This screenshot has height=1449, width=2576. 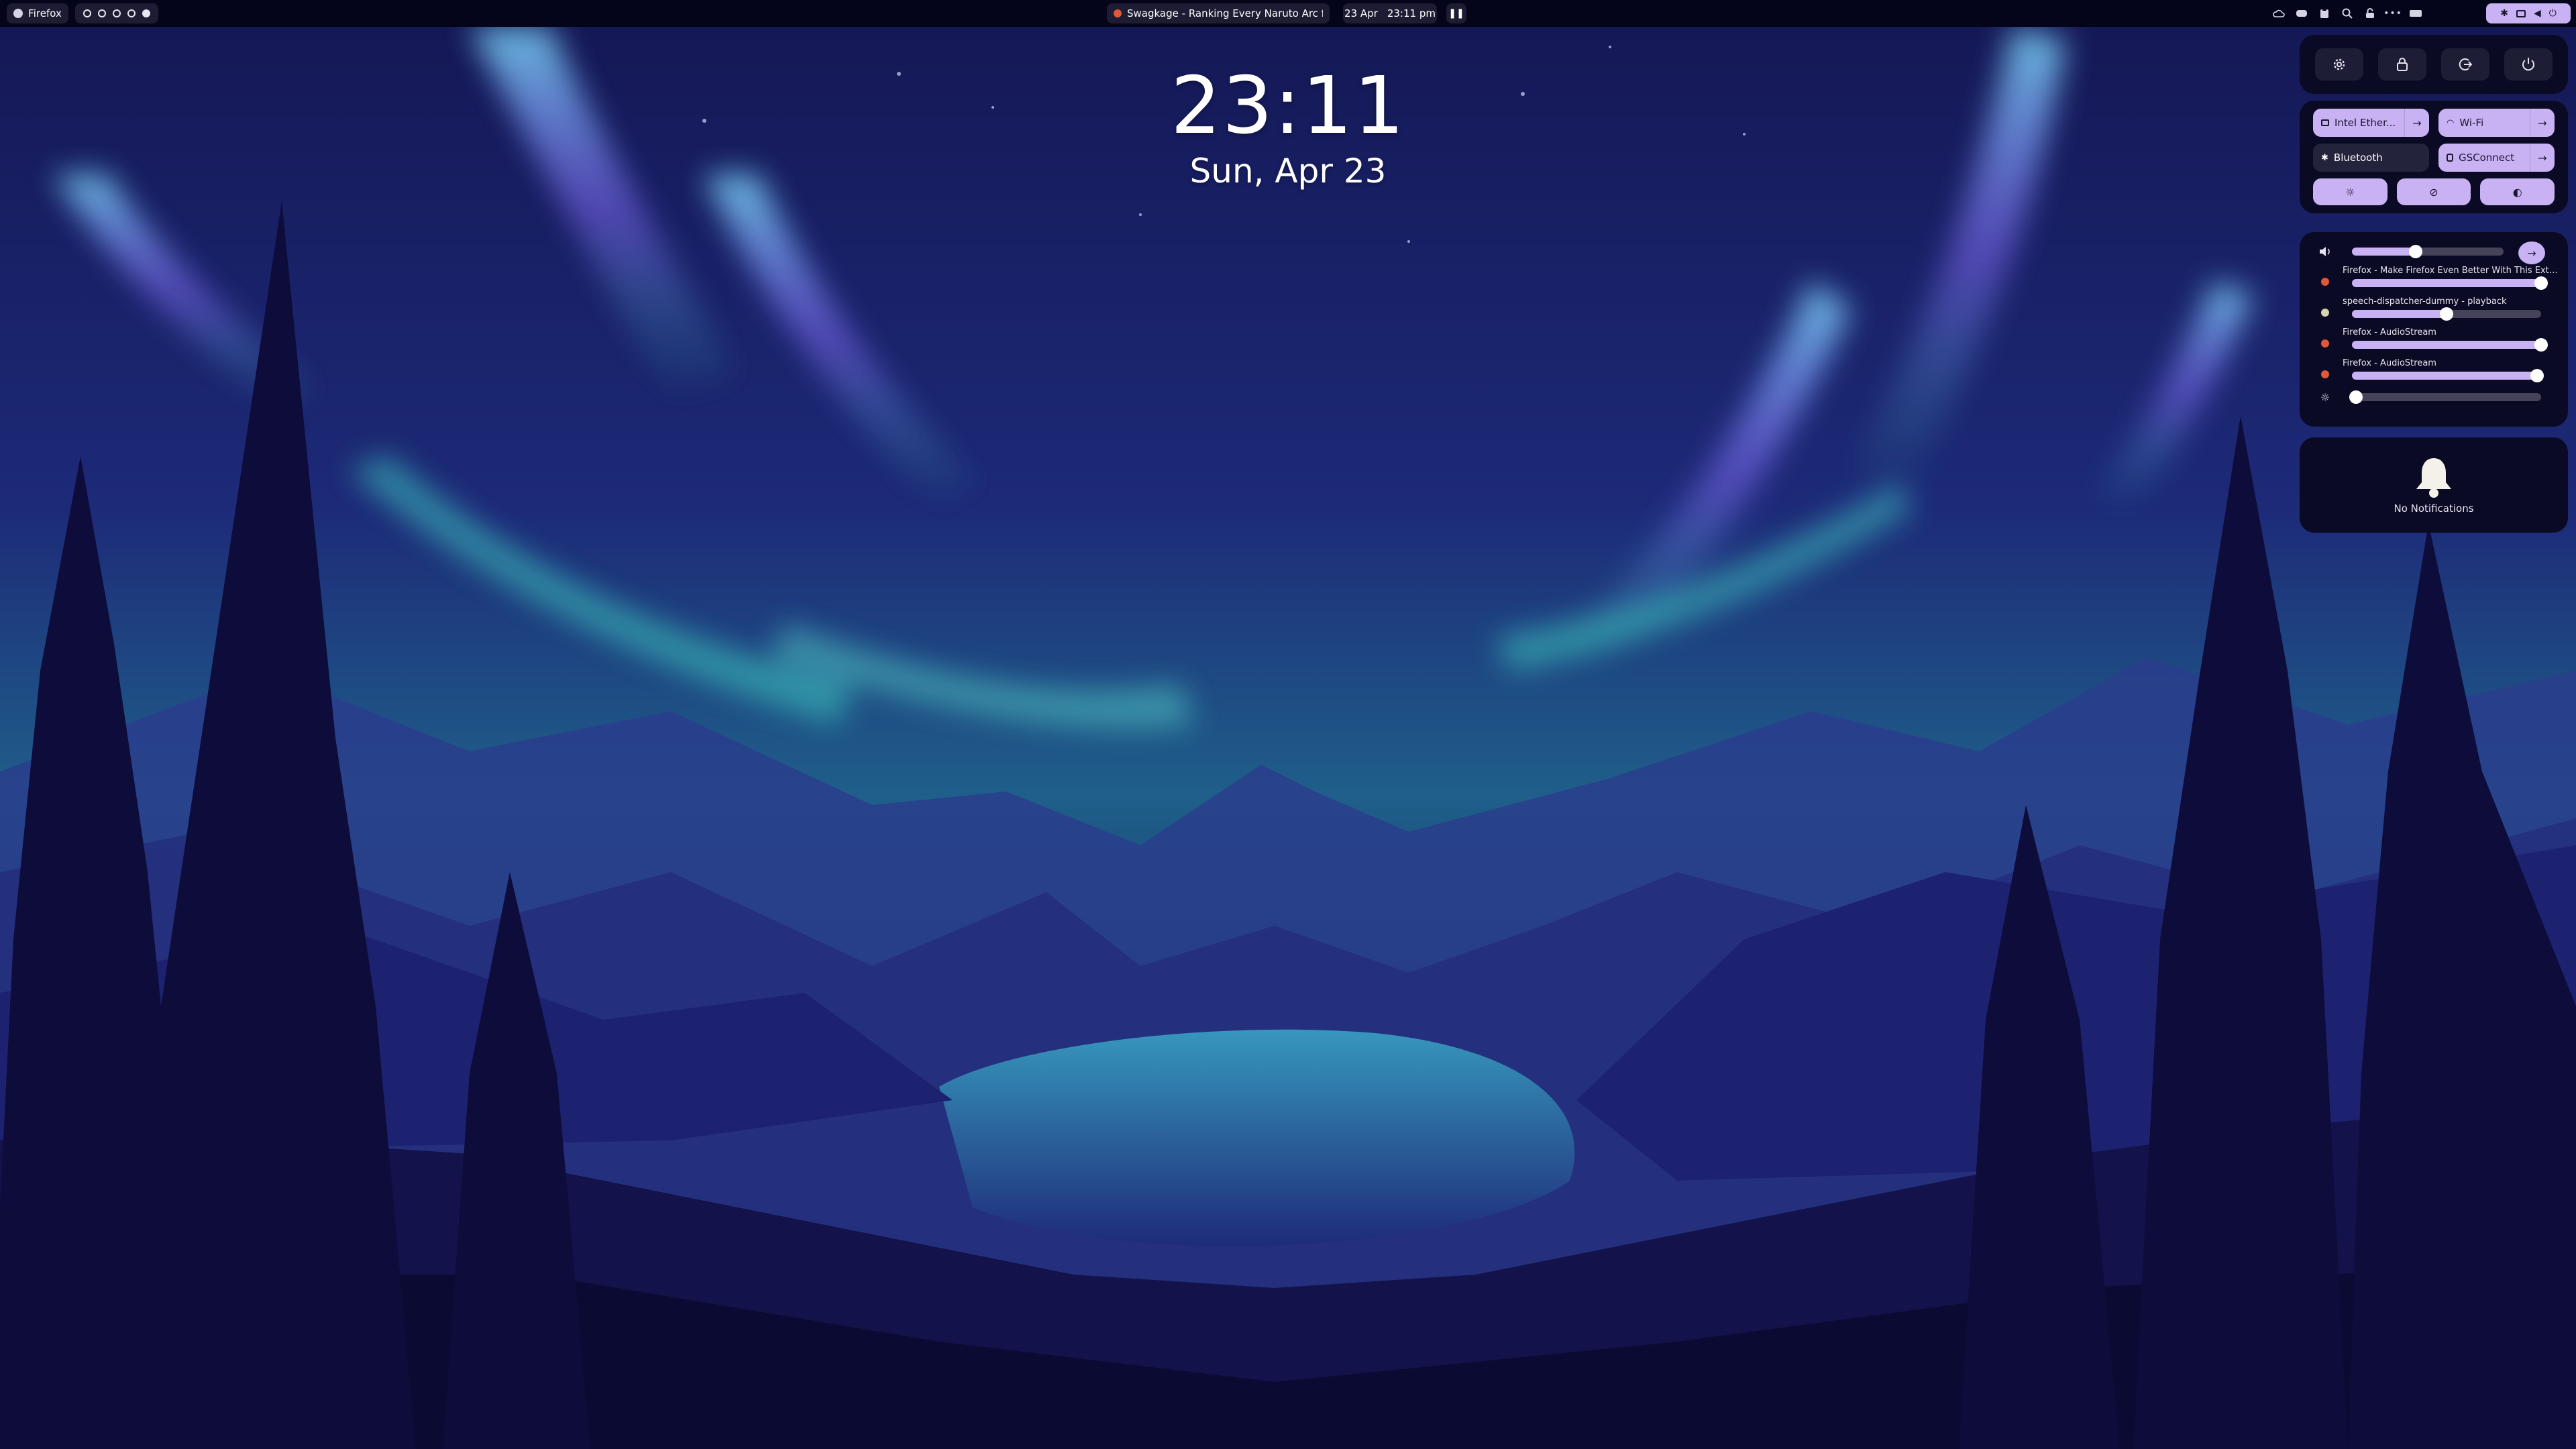 What do you see at coordinates (2537, 13) in the screenshot?
I see `volume-icon: ◀` at bounding box center [2537, 13].